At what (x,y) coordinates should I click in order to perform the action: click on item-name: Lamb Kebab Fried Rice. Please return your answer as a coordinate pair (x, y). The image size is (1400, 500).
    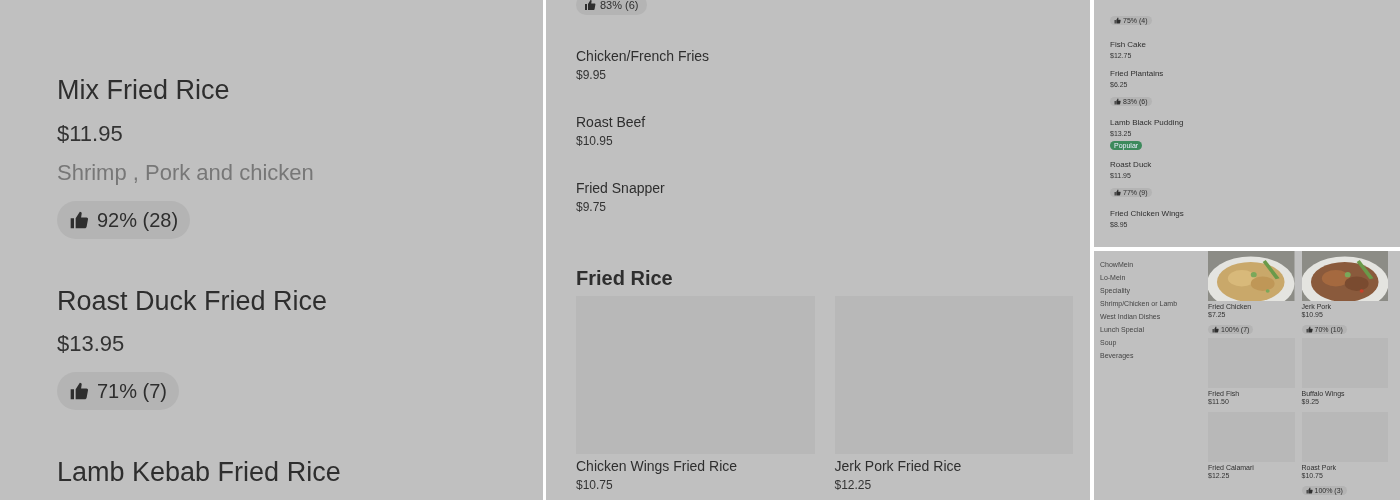
    Looking at the image, I should click on (300, 472).